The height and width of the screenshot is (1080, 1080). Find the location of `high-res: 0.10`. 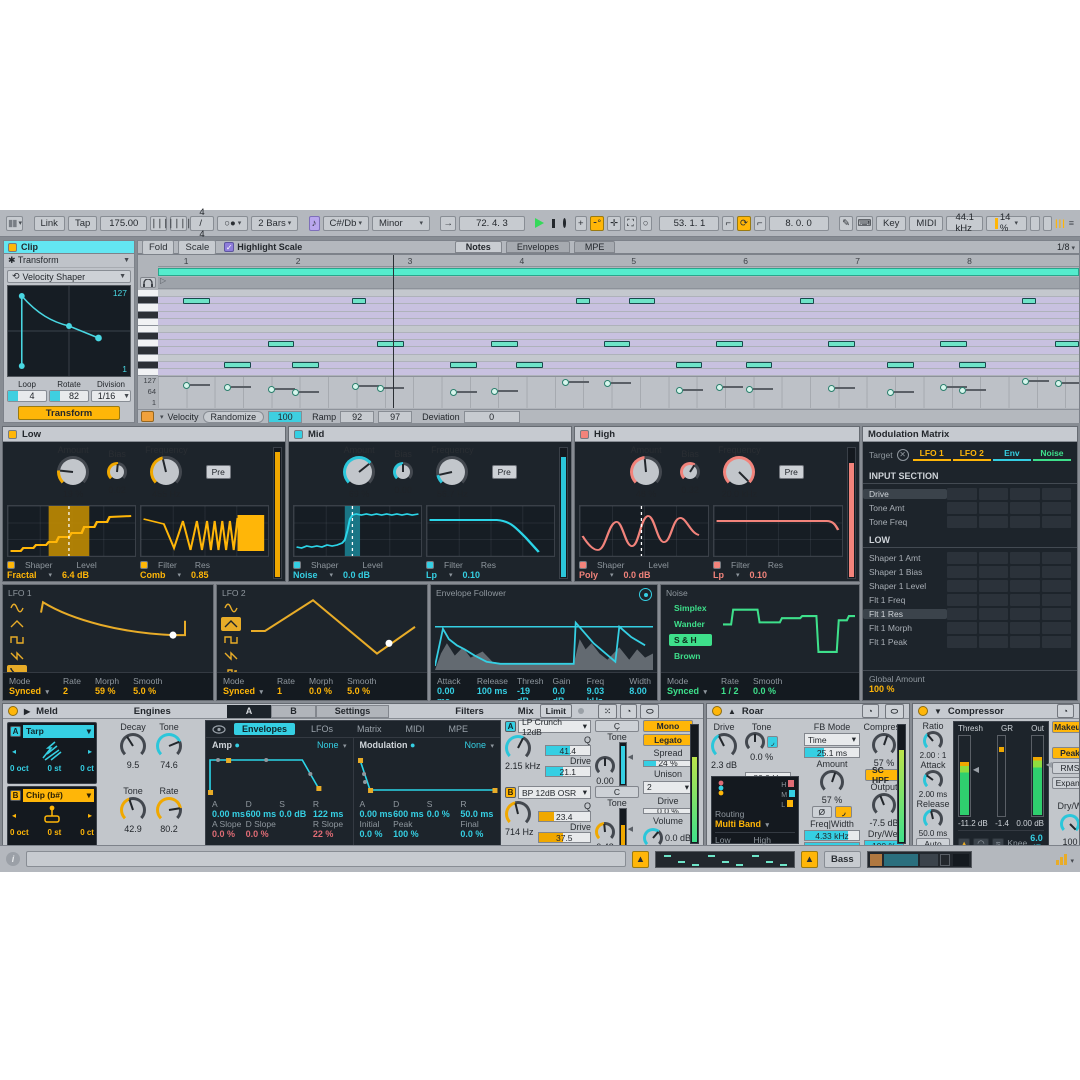

high-res: 0.10 is located at coordinates (759, 575).